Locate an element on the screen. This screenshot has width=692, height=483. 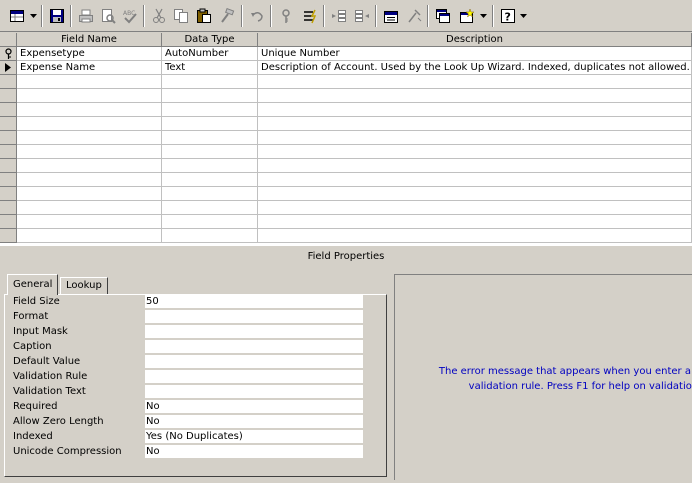
column-header-field-name: Field Name is located at coordinates (89, 40).